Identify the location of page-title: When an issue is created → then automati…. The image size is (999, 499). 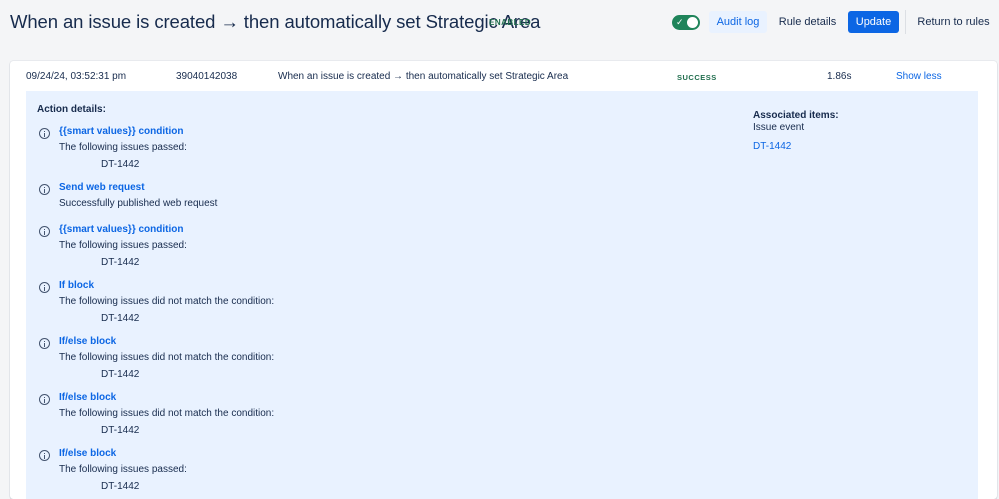
(275, 21).